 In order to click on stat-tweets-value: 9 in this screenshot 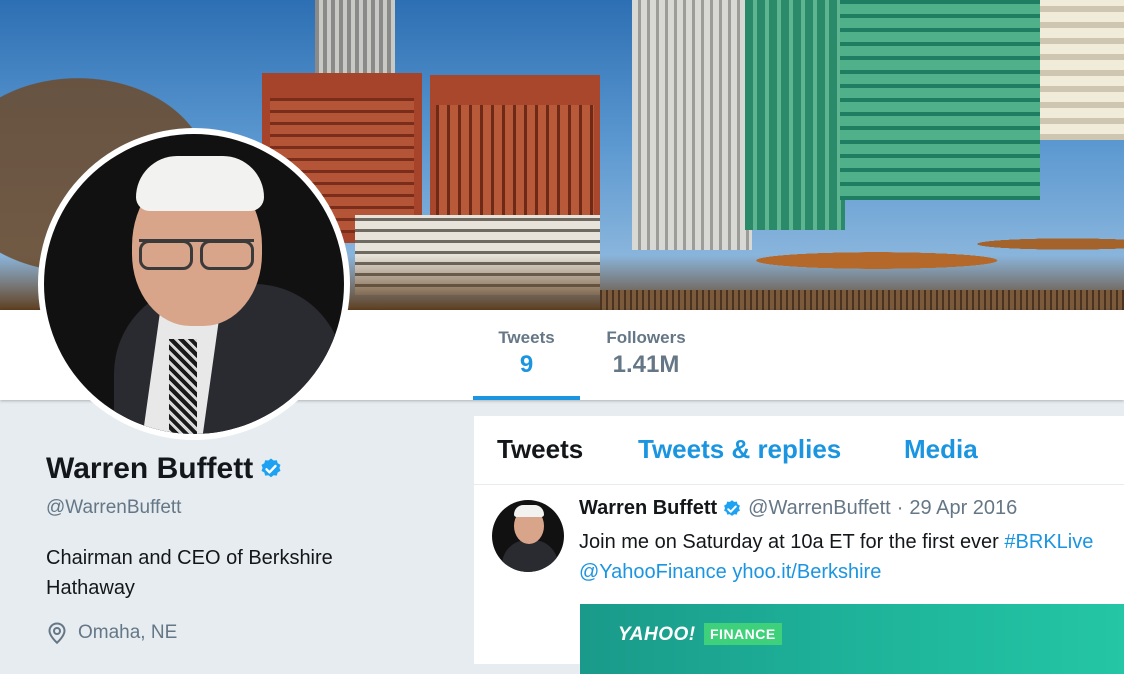, I will do `click(526, 364)`.